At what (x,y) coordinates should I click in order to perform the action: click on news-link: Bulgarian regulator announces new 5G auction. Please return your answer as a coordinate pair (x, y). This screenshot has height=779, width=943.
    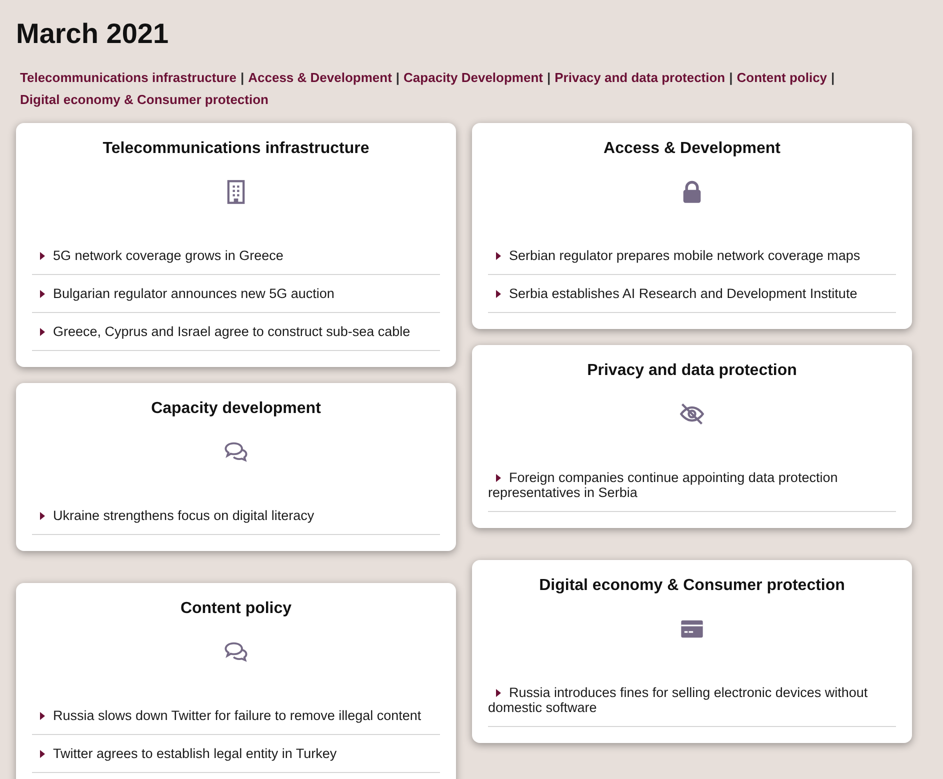
    Looking at the image, I should click on (236, 294).